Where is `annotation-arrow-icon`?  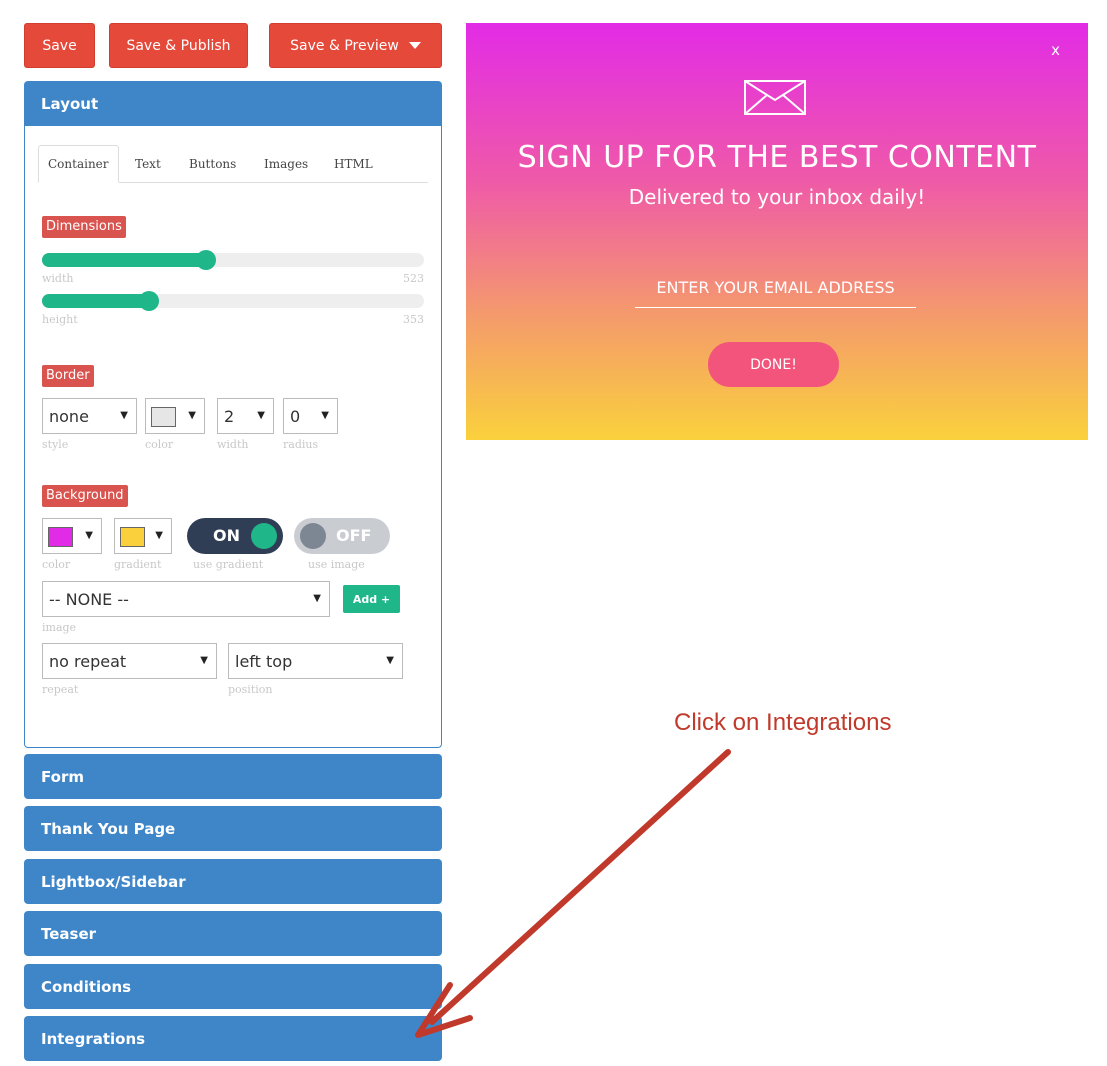 annotation-arrow-icon is located at coordinates (573, 893).